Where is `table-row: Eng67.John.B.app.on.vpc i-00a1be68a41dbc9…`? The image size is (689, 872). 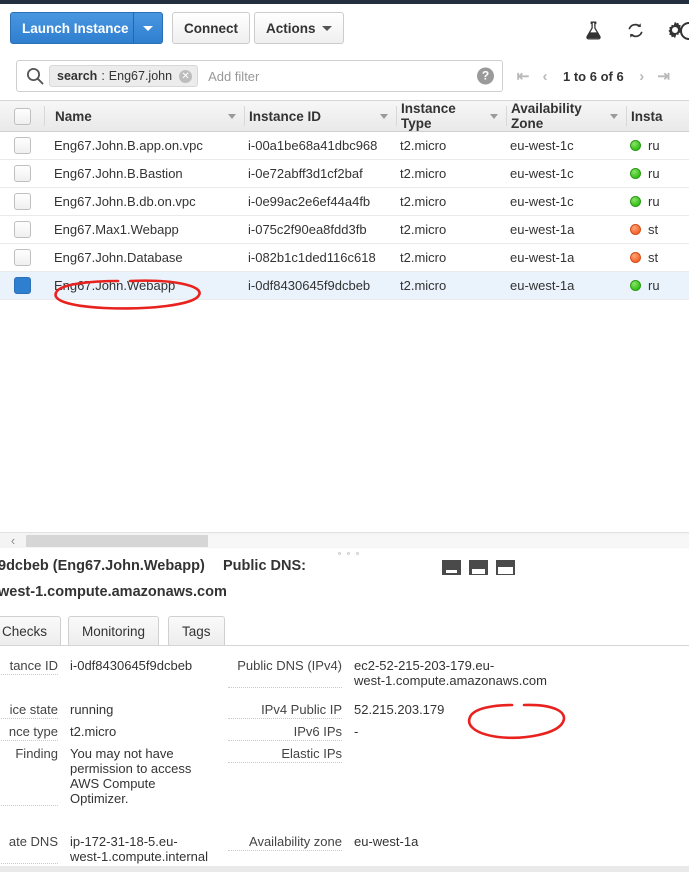 table-row: Eng67.John.B.app.on.vpc i-00a1be68a41dbc9… is located at coordinates (344, 146).